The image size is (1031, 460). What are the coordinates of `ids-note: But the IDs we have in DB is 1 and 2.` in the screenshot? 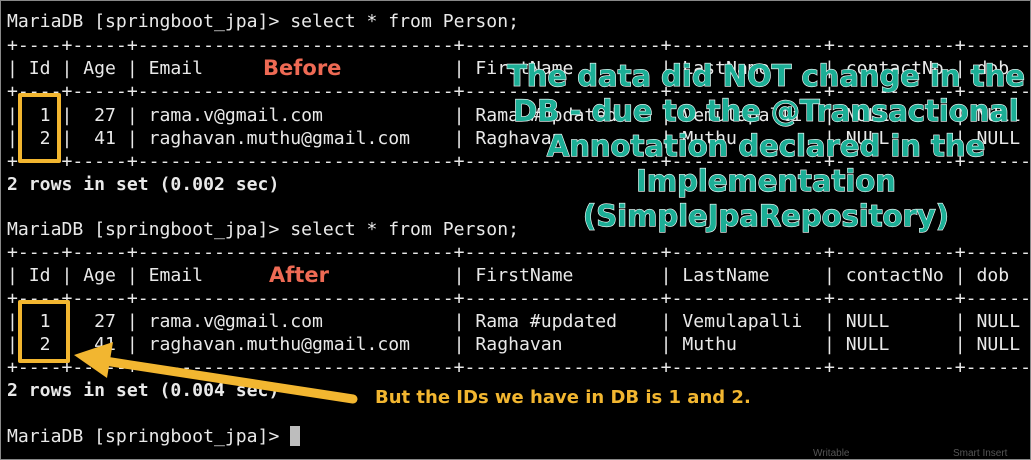 It's located at (563, 397).